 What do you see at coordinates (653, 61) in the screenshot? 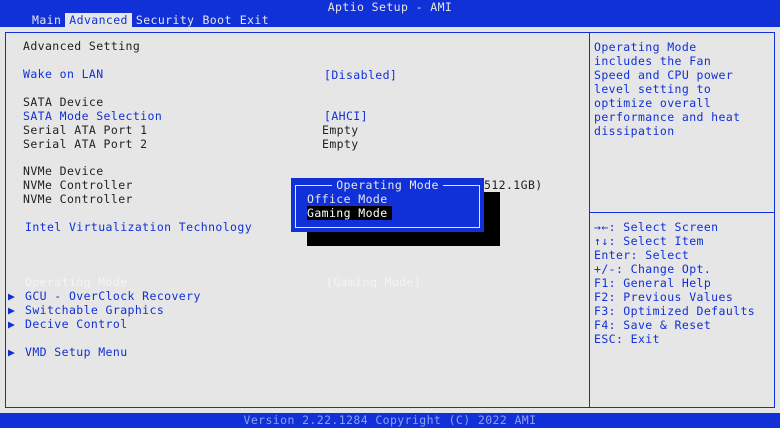
I see `help-text-line: includes the Fan` at bounding box center [653, 61].